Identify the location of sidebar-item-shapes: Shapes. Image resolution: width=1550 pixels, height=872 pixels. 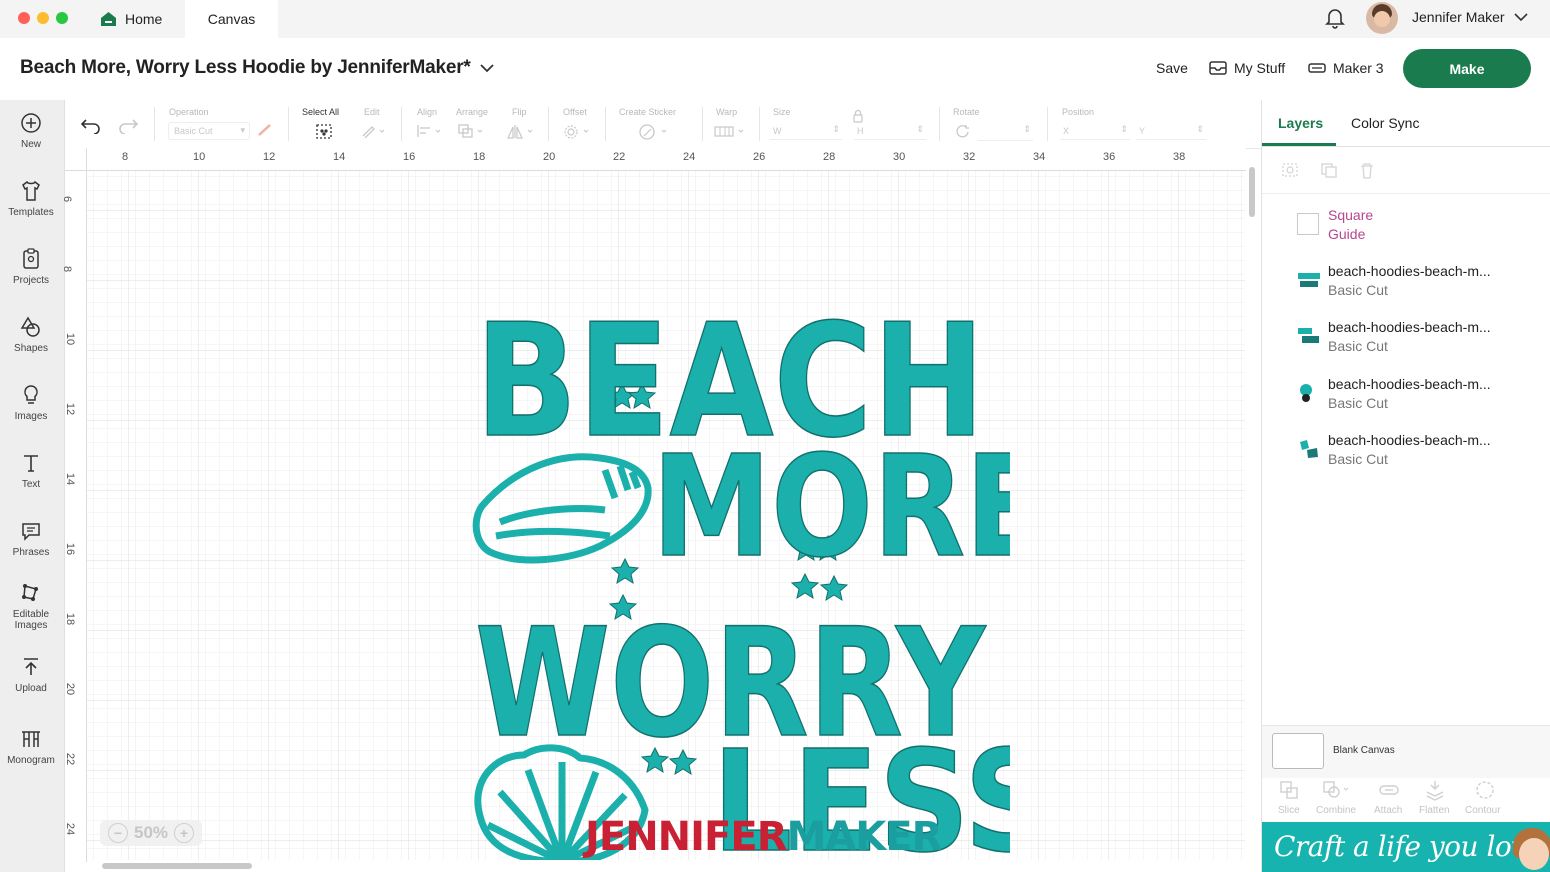
(31, 335).